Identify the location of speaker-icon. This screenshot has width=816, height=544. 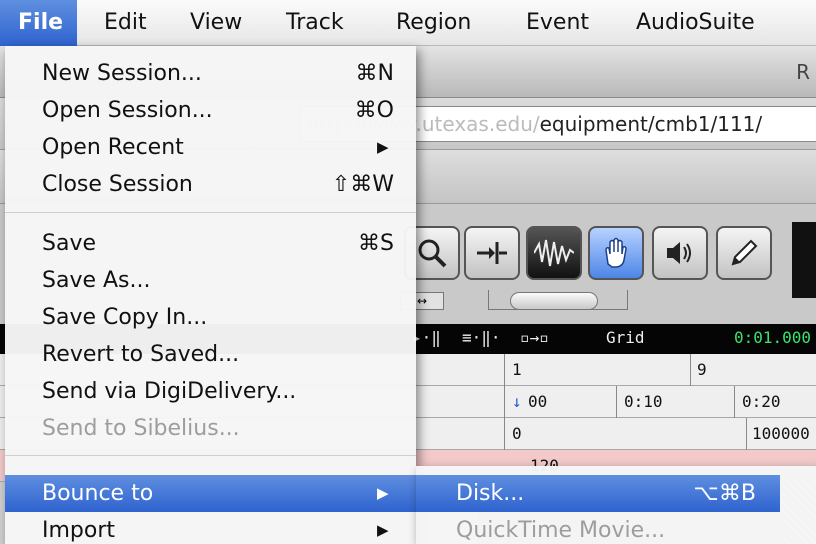
(680, 253).